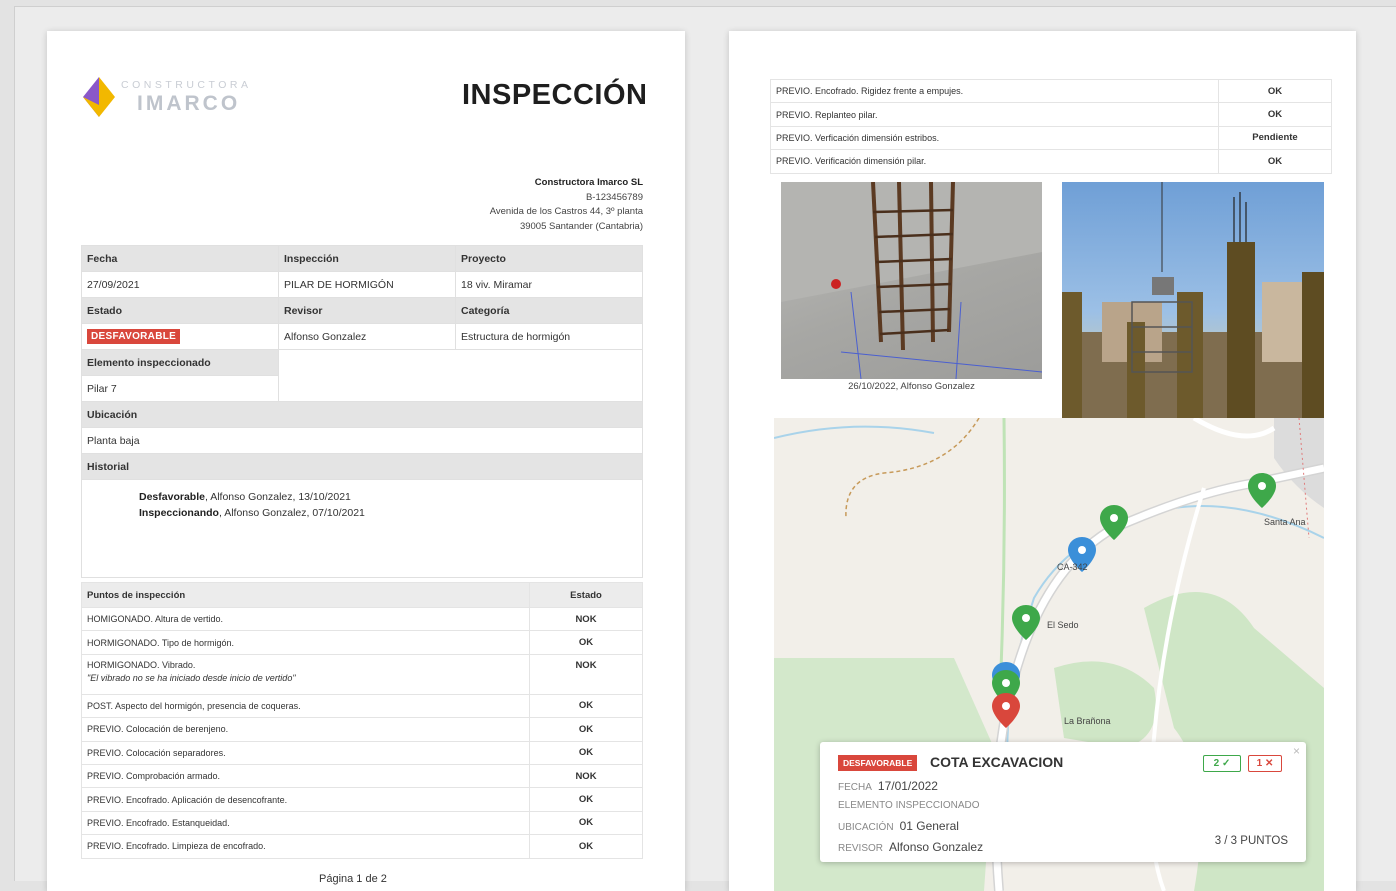 Image resolution: width=1396 pixels, height=891 pixels. Describe the element at coordinates (362, 642) in the screenshot. I see `table-row: HORMIGONADO. Tipo de hormigón. OK` at that location.